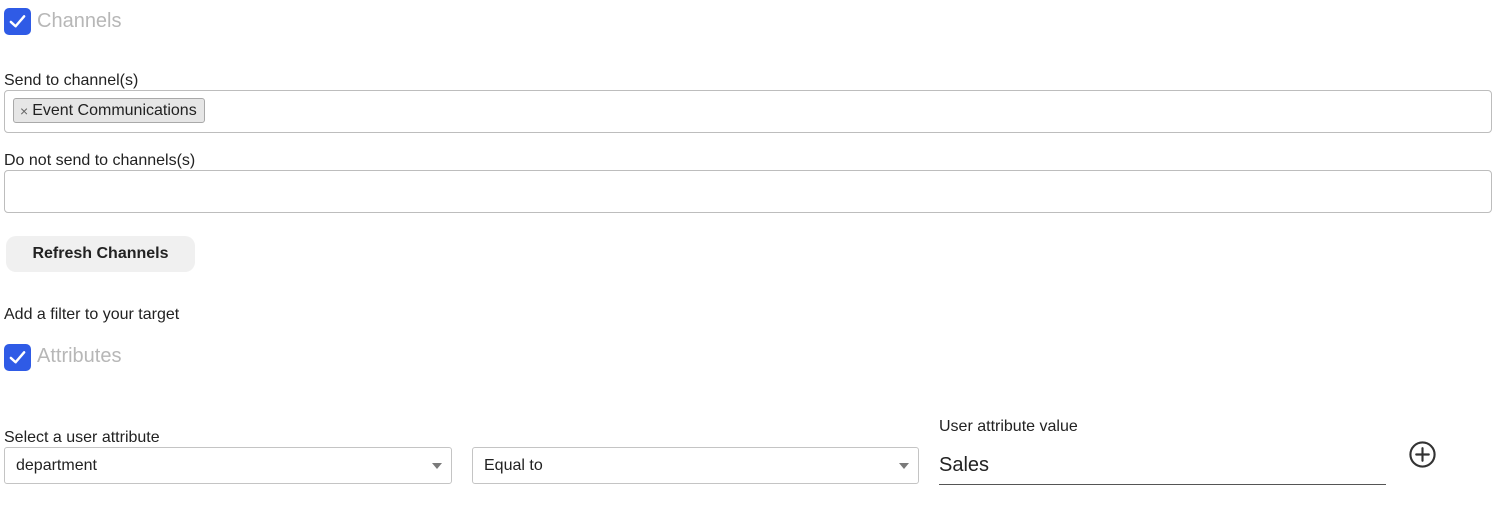  Describe the element at coordinates (79, 21) in the screenshot. I see `channels-title: Channels` at that location.